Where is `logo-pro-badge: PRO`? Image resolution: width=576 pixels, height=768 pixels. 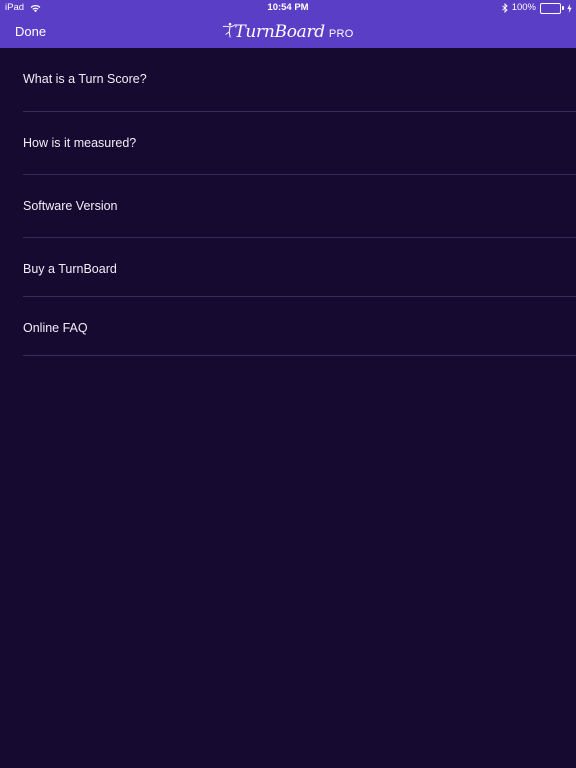
logo-pro-badge: PRO is located at coordinates (341, 34).